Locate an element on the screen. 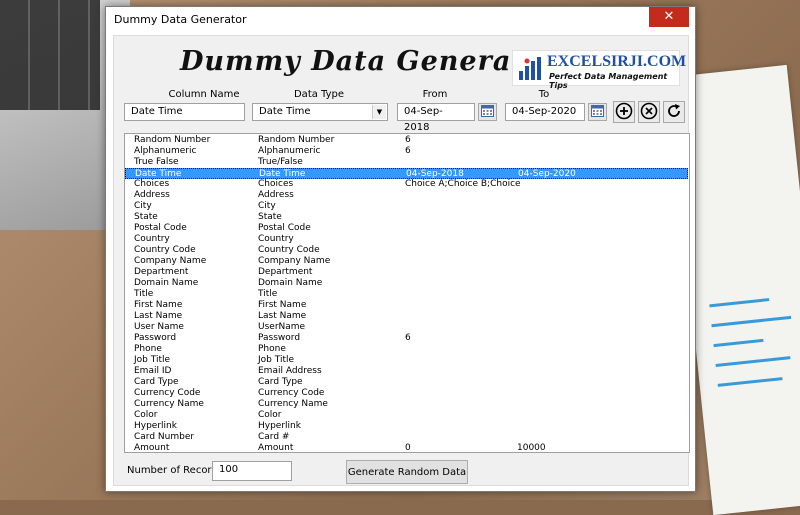  close-button: ✕ is located at coordinates (669, 17).